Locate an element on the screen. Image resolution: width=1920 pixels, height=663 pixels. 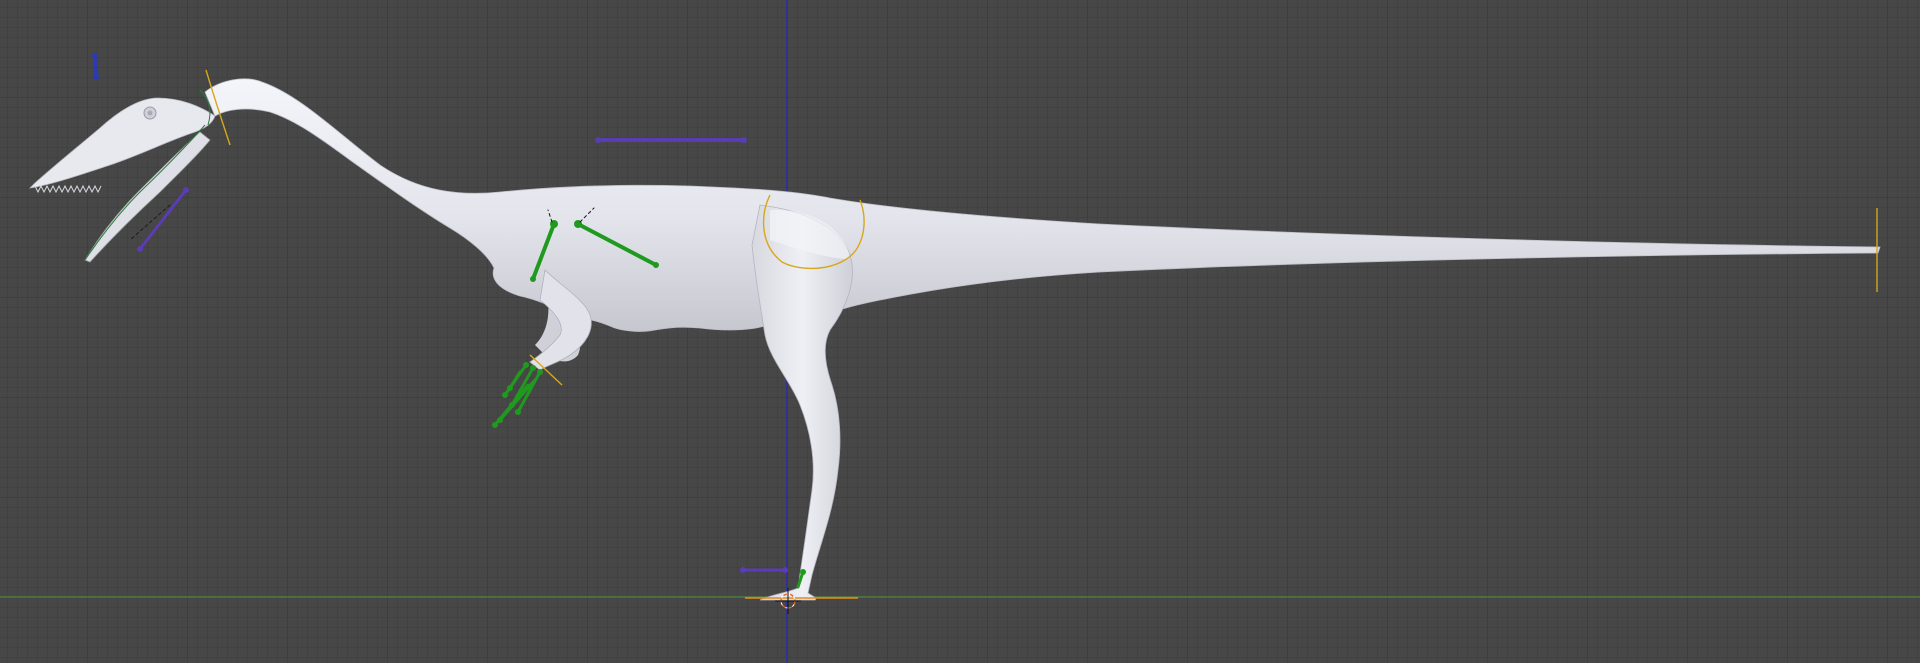
foot-ik-bone-tail is located at coordinates (785, 570).